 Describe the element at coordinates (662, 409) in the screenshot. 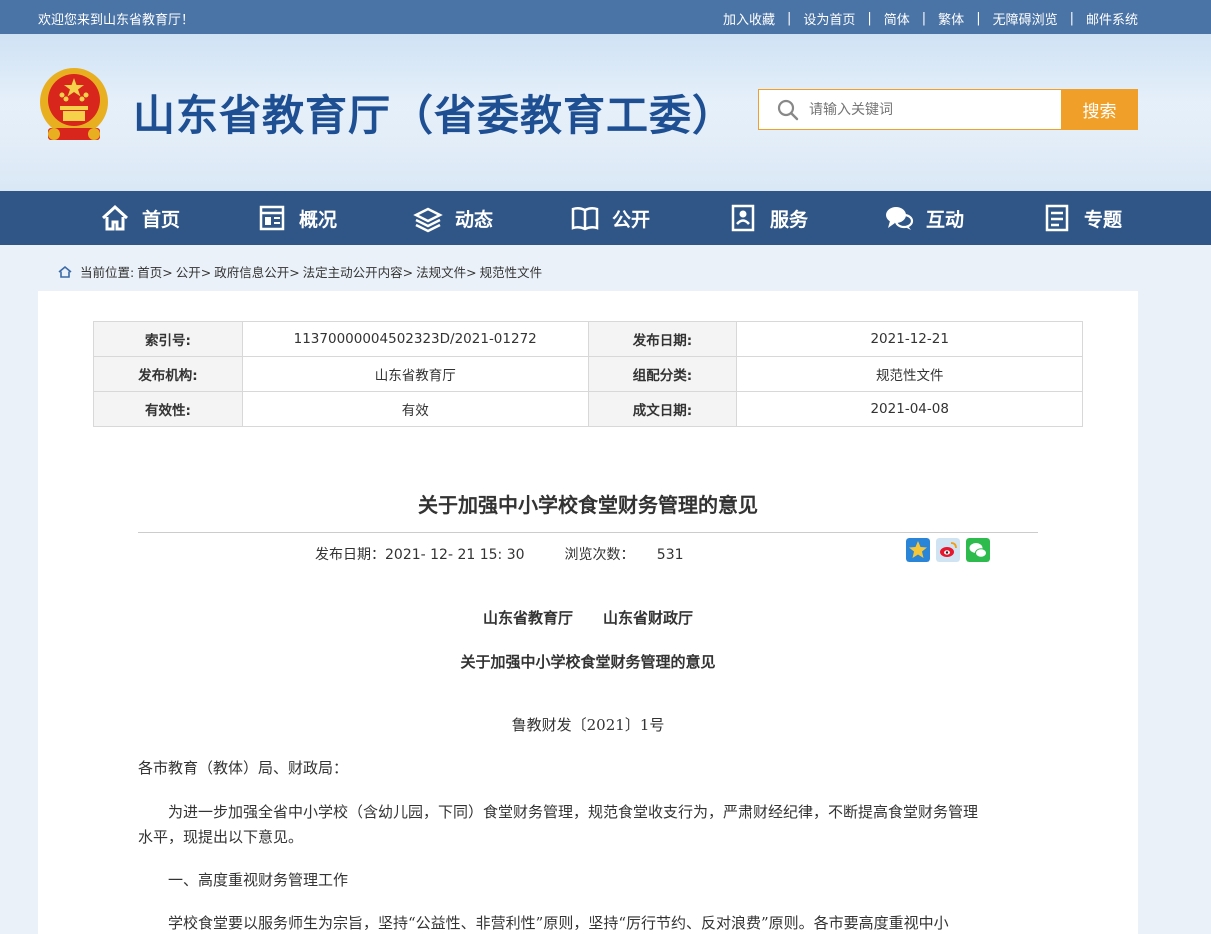

I see `meta-key: 成文日期:` at that location.